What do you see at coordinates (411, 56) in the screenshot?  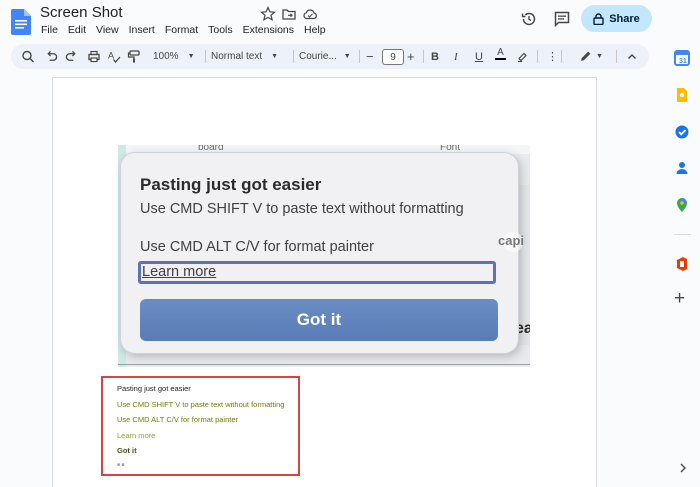 I see `increase-font-size-button: +` at bounding box center [411, 56].